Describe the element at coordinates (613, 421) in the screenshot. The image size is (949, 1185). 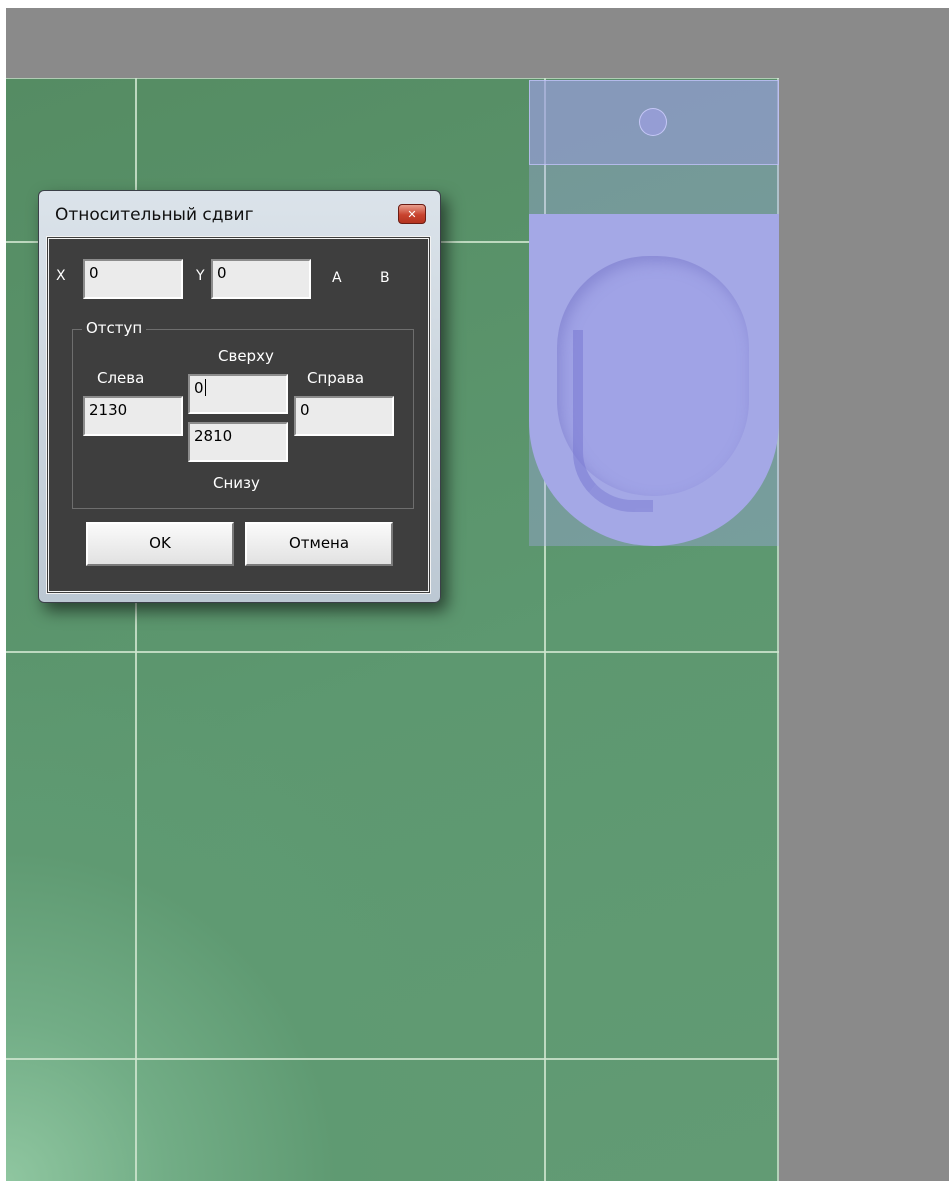
I see `fixture-bowl-shading` at that location.